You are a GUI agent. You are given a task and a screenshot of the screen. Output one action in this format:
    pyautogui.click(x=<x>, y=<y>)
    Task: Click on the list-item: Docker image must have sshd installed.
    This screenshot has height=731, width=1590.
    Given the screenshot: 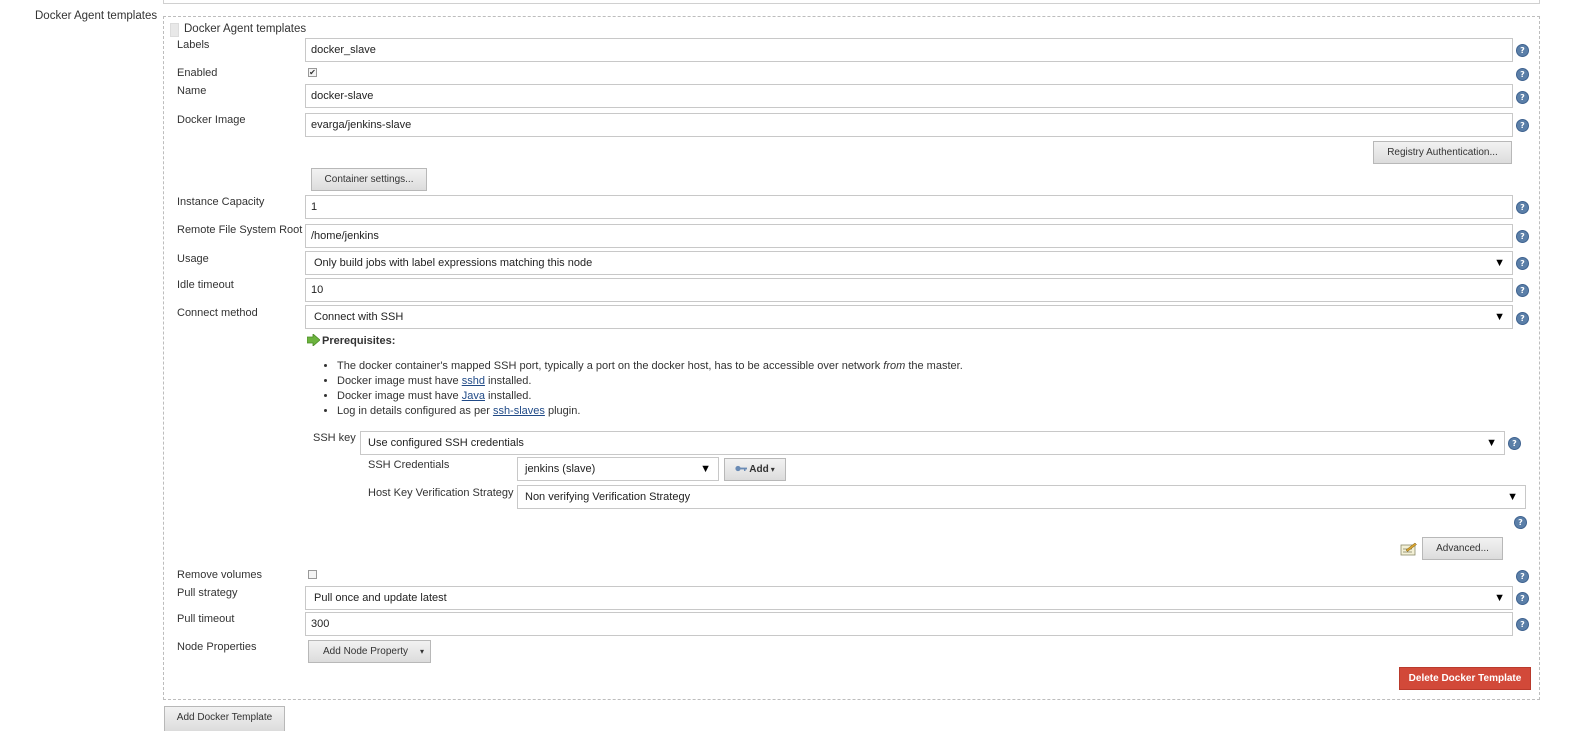 What is the action you would take?
    pyautogui.click(x=650, y=381)
    